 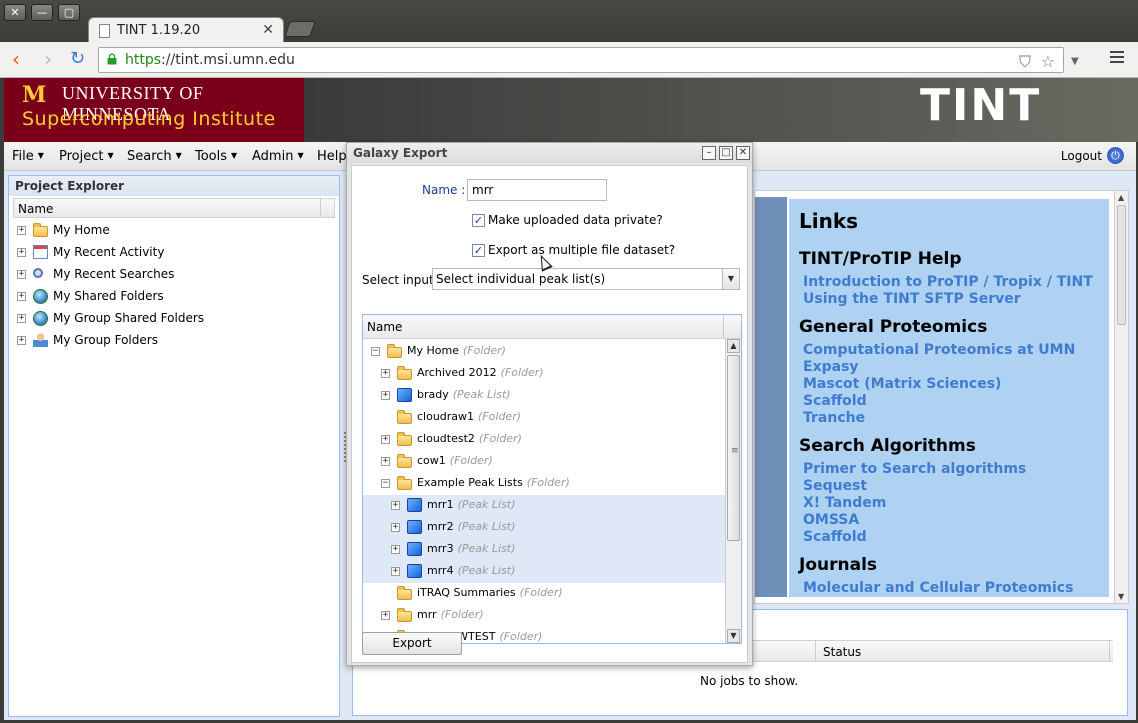 I want to click on maximize-window-icon: ▢, so click(x=69, y=12).